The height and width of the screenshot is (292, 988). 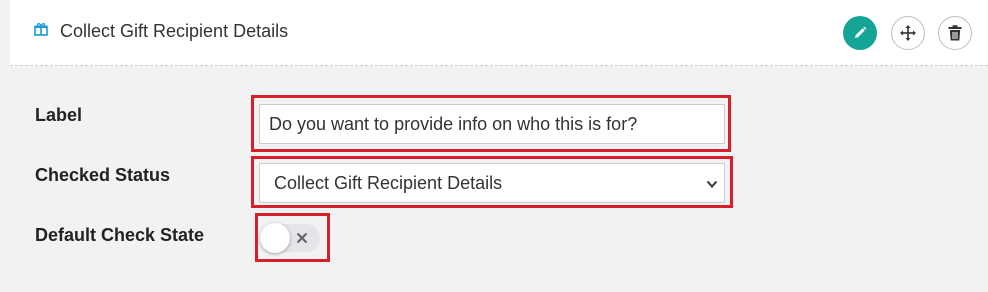 I want to click on default-check-state-label: Default Check State, so click(x=120, y=235).